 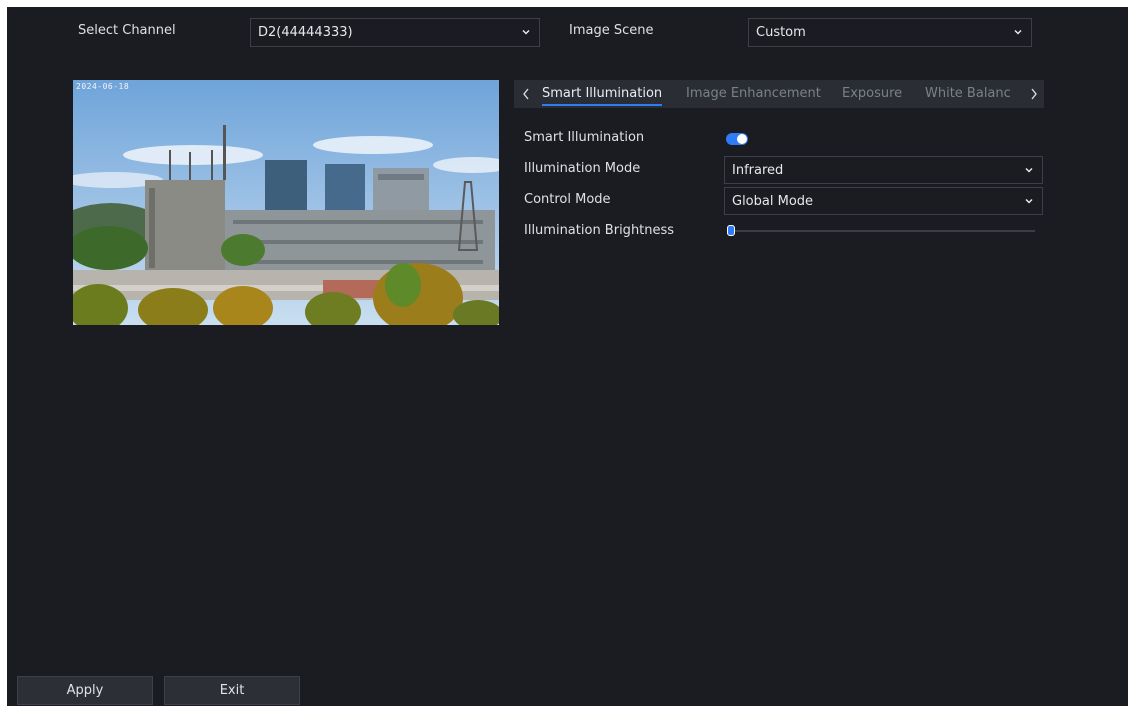 What do you see at coordinates (781, 32) in the screenshot?
I see `image-scene-select-value: Custom` at bounding box center [781, 32].